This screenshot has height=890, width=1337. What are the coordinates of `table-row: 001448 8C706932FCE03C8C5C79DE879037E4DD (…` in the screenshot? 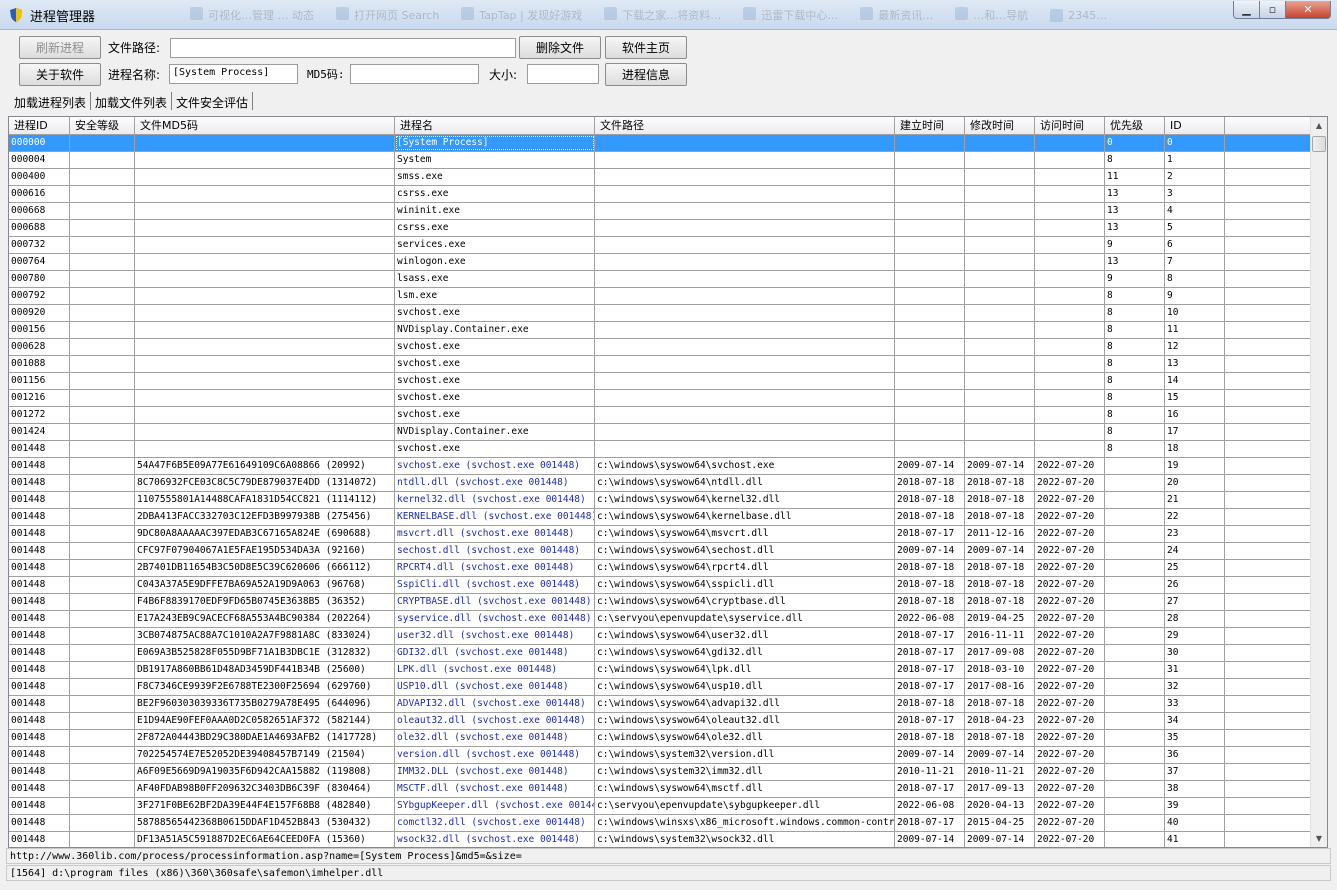 It's located at (660, 483).